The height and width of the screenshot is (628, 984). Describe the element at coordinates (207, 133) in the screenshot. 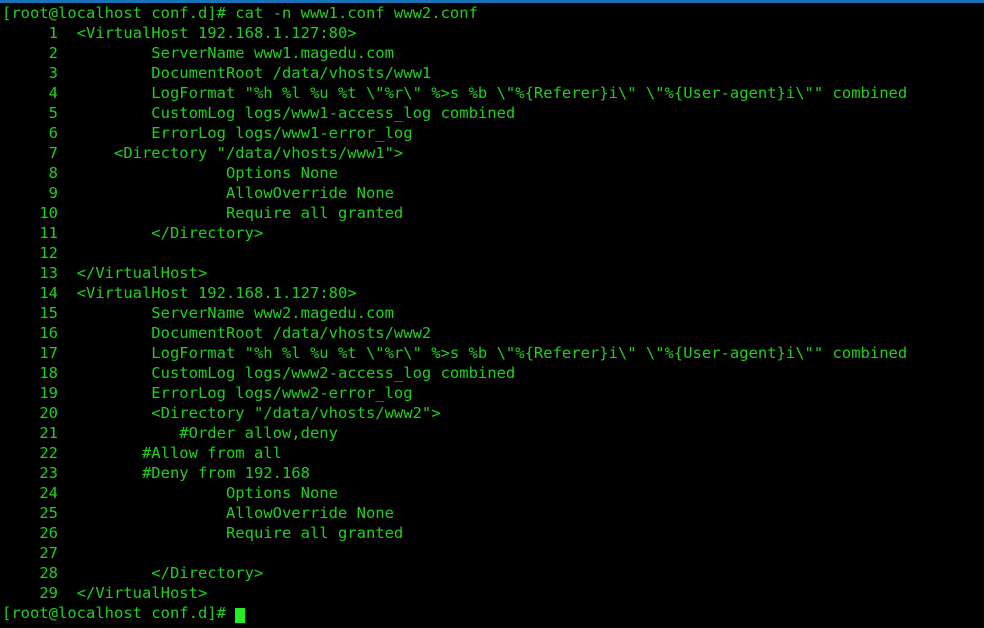

I see `output-line: 6 ErrorLog logs/www1-error_log` at that location.